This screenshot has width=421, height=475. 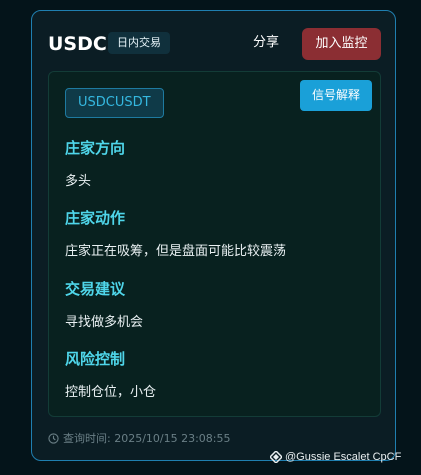 What do you see at coordinates (341, 44) in the screenshot?
I see `add-monitor-button: 加入监控` at bounding box center [341, 44].